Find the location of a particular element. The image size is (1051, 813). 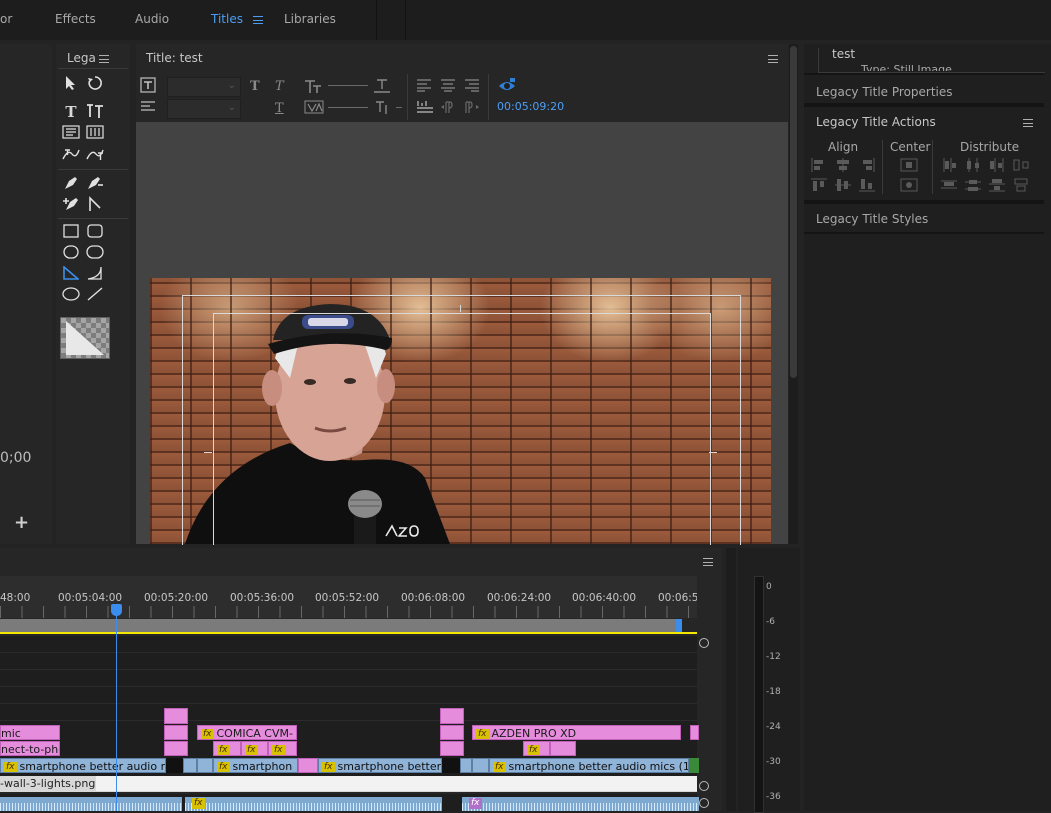

align-vertical-top-icon is located at coordinates (819, 185).